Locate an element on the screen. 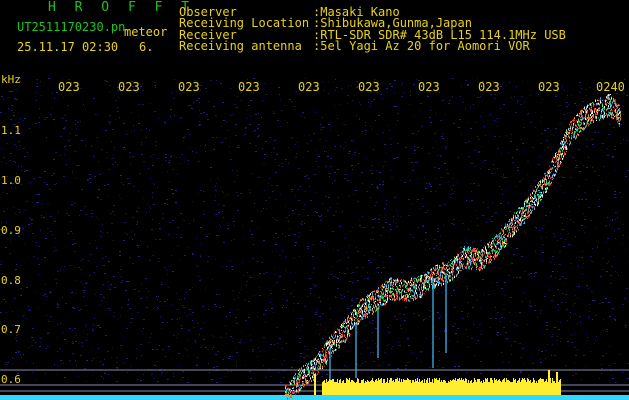  antenna-label: Receiving antenna is located at coordinates (240, 46).